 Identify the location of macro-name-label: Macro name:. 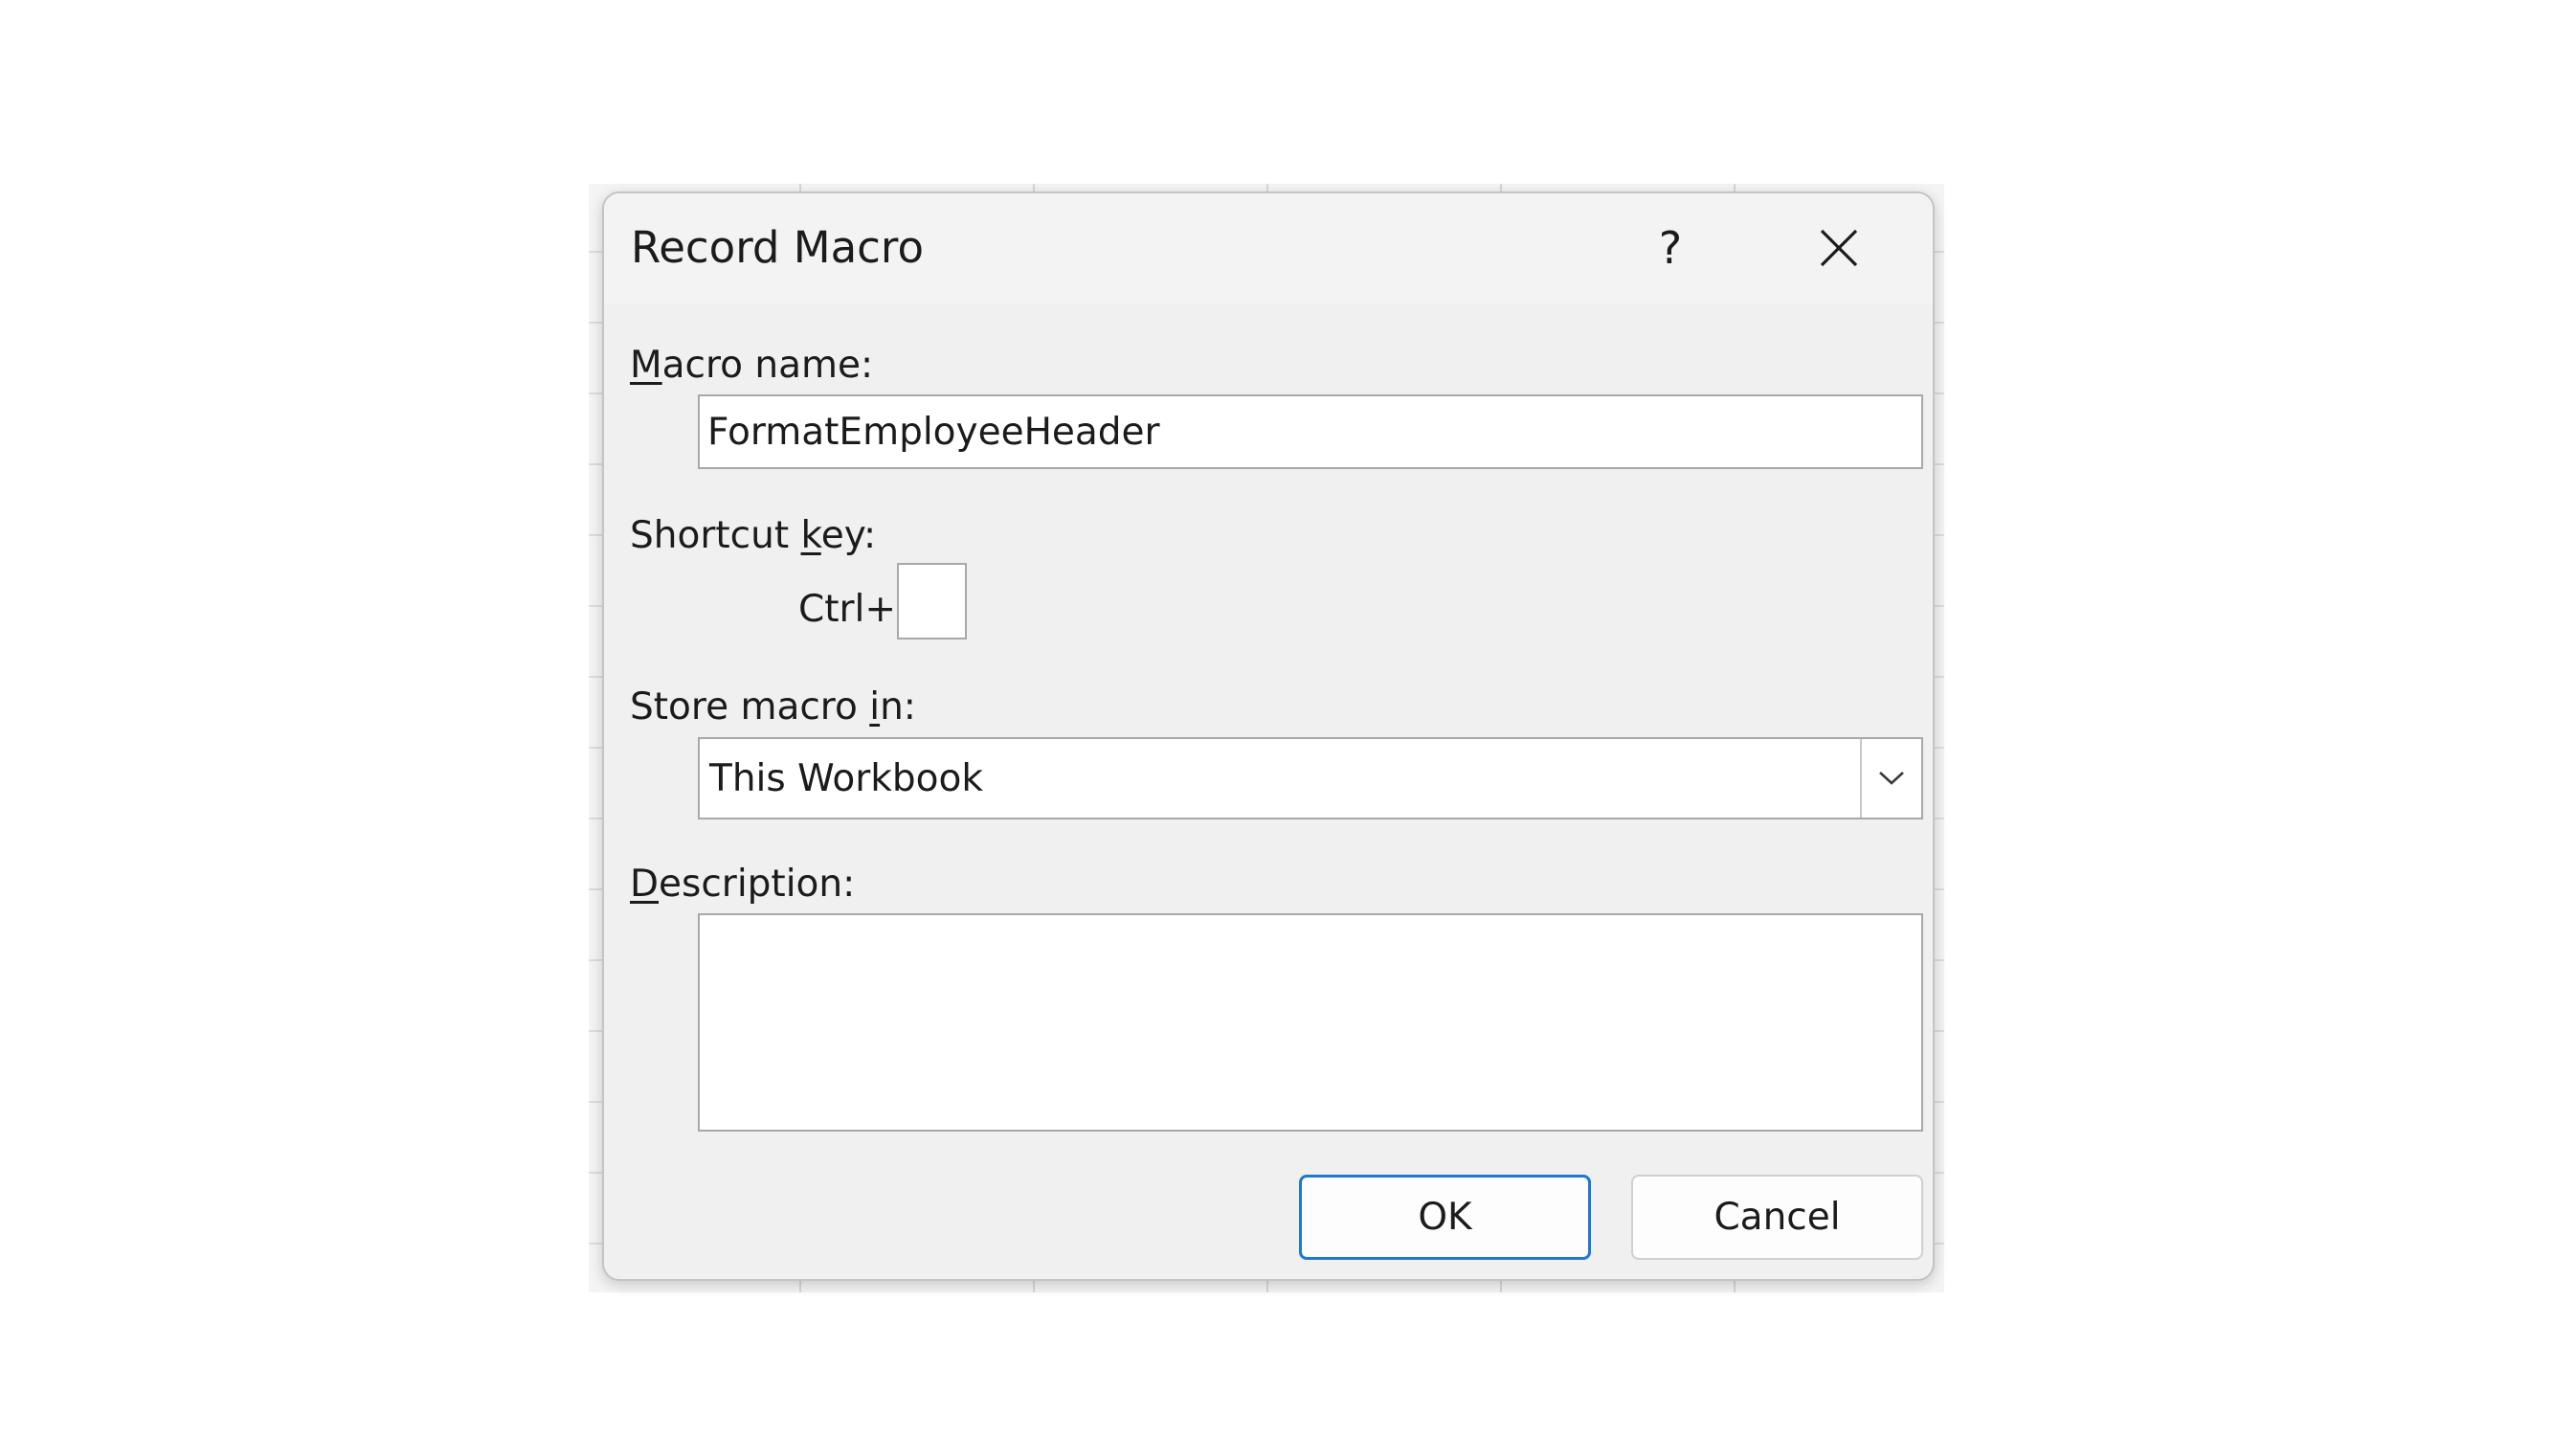
(752, 366).